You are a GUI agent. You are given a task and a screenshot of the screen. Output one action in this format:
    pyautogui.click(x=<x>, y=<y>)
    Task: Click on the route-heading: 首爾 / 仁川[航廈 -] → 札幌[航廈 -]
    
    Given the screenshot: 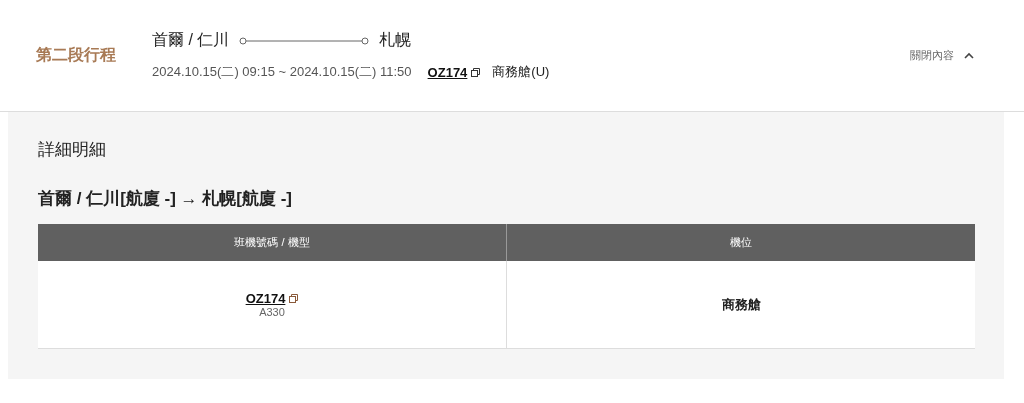 What is the action you would take?
    pyautogui.click(x=166, y=199)
    